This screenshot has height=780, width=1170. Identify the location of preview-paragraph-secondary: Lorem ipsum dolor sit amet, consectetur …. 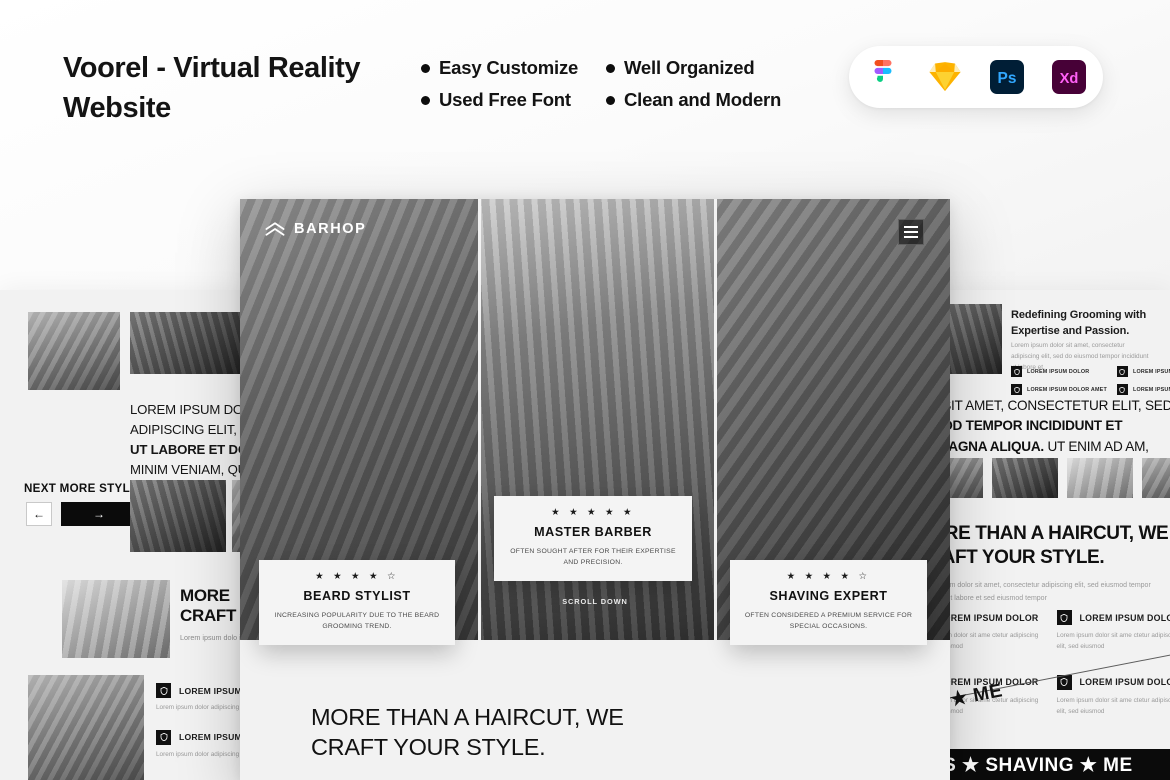
(1038, 592).